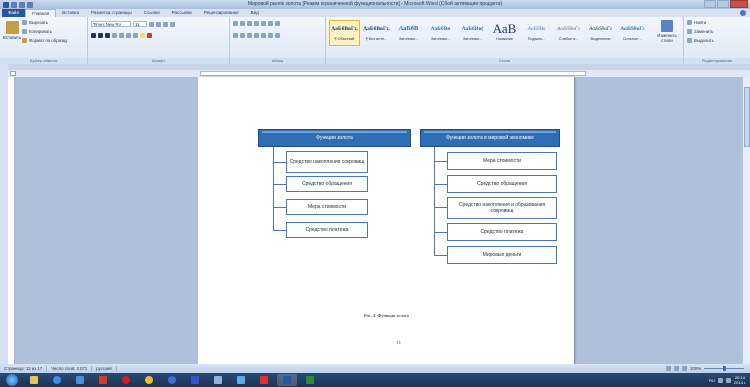 Image resolution: width=750 pixels, height=387 pixels. What do you see at coordinates (249, 35) in the screenshot?
I see `align-right-icon` at bounding box center [249, 35].